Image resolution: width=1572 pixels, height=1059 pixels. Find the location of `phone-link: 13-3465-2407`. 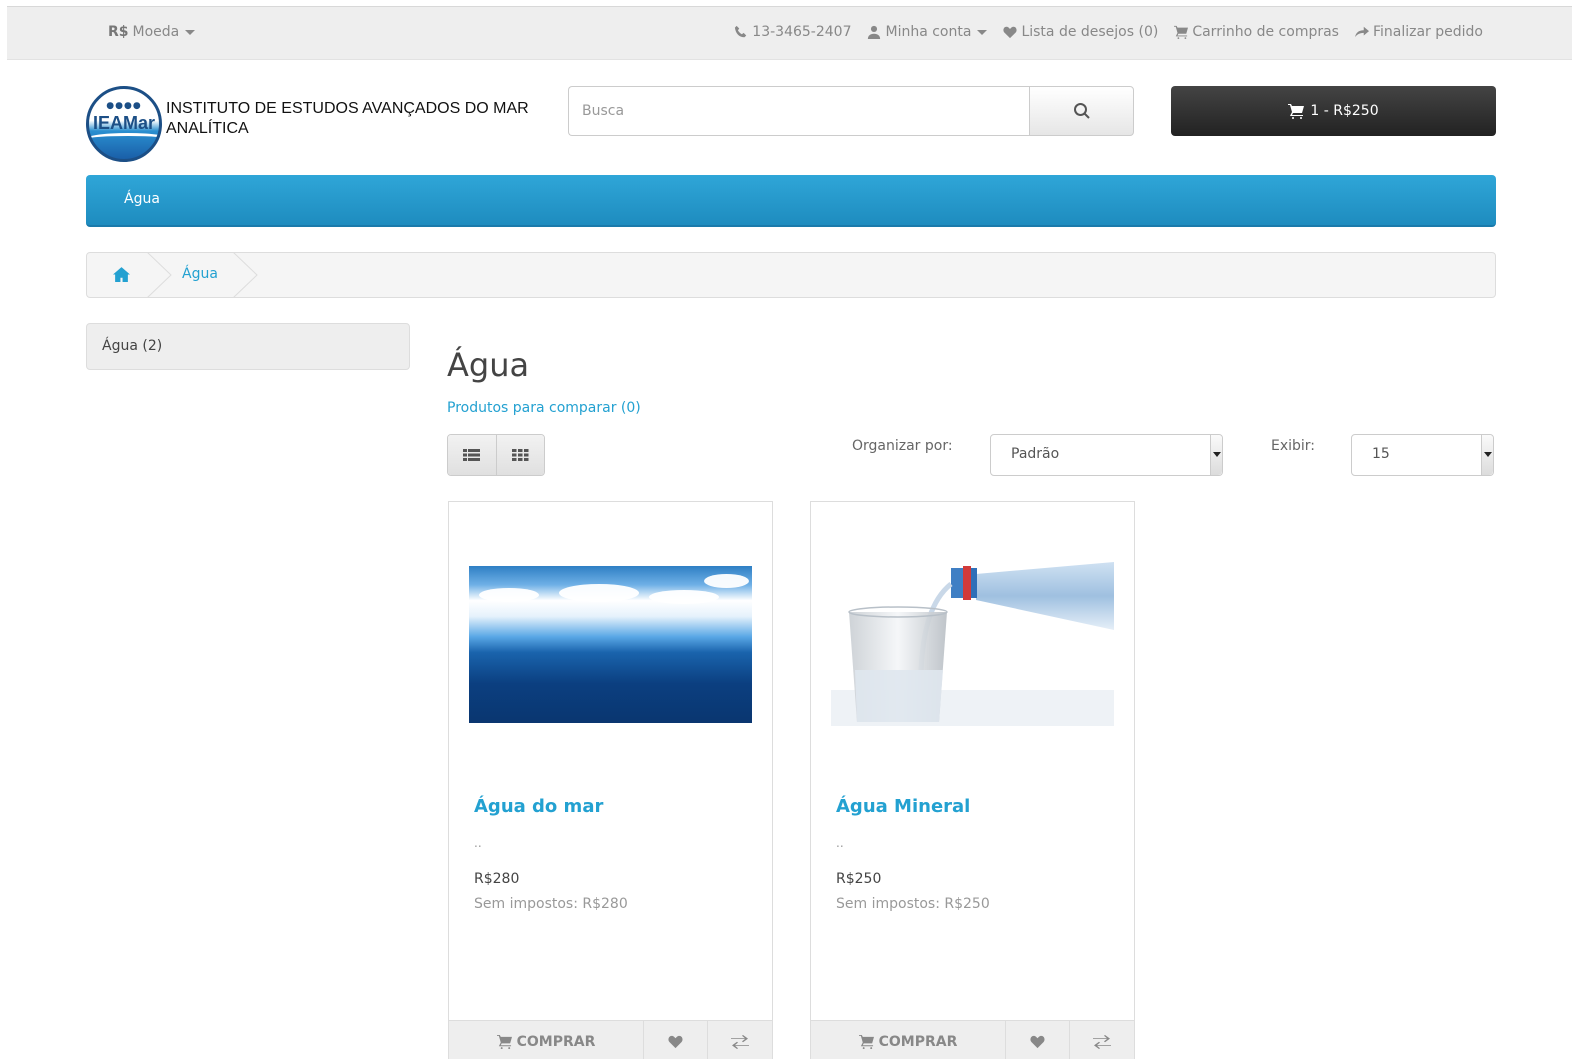

phone-link: 13-3465-2407 is located at coordinates (792, 32).